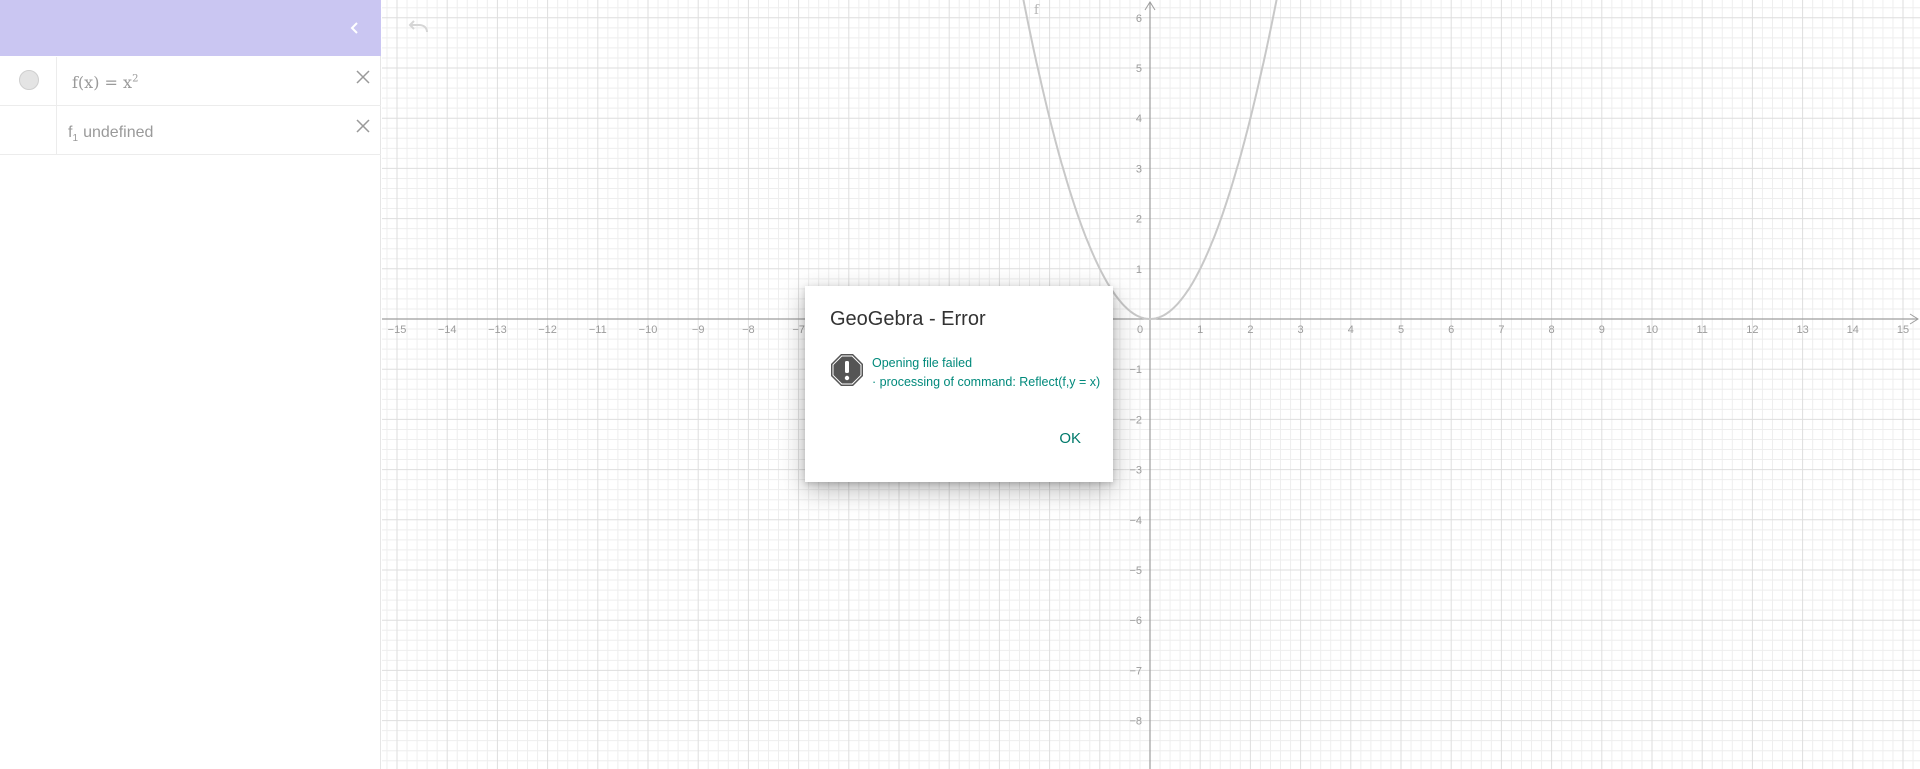 The width and height of the screenshot is (1920, 769). What do you see at coordinates (1602, 330) in the screenshot?
I see `x-tick-label: 9` at bounding box center [1602, 330].